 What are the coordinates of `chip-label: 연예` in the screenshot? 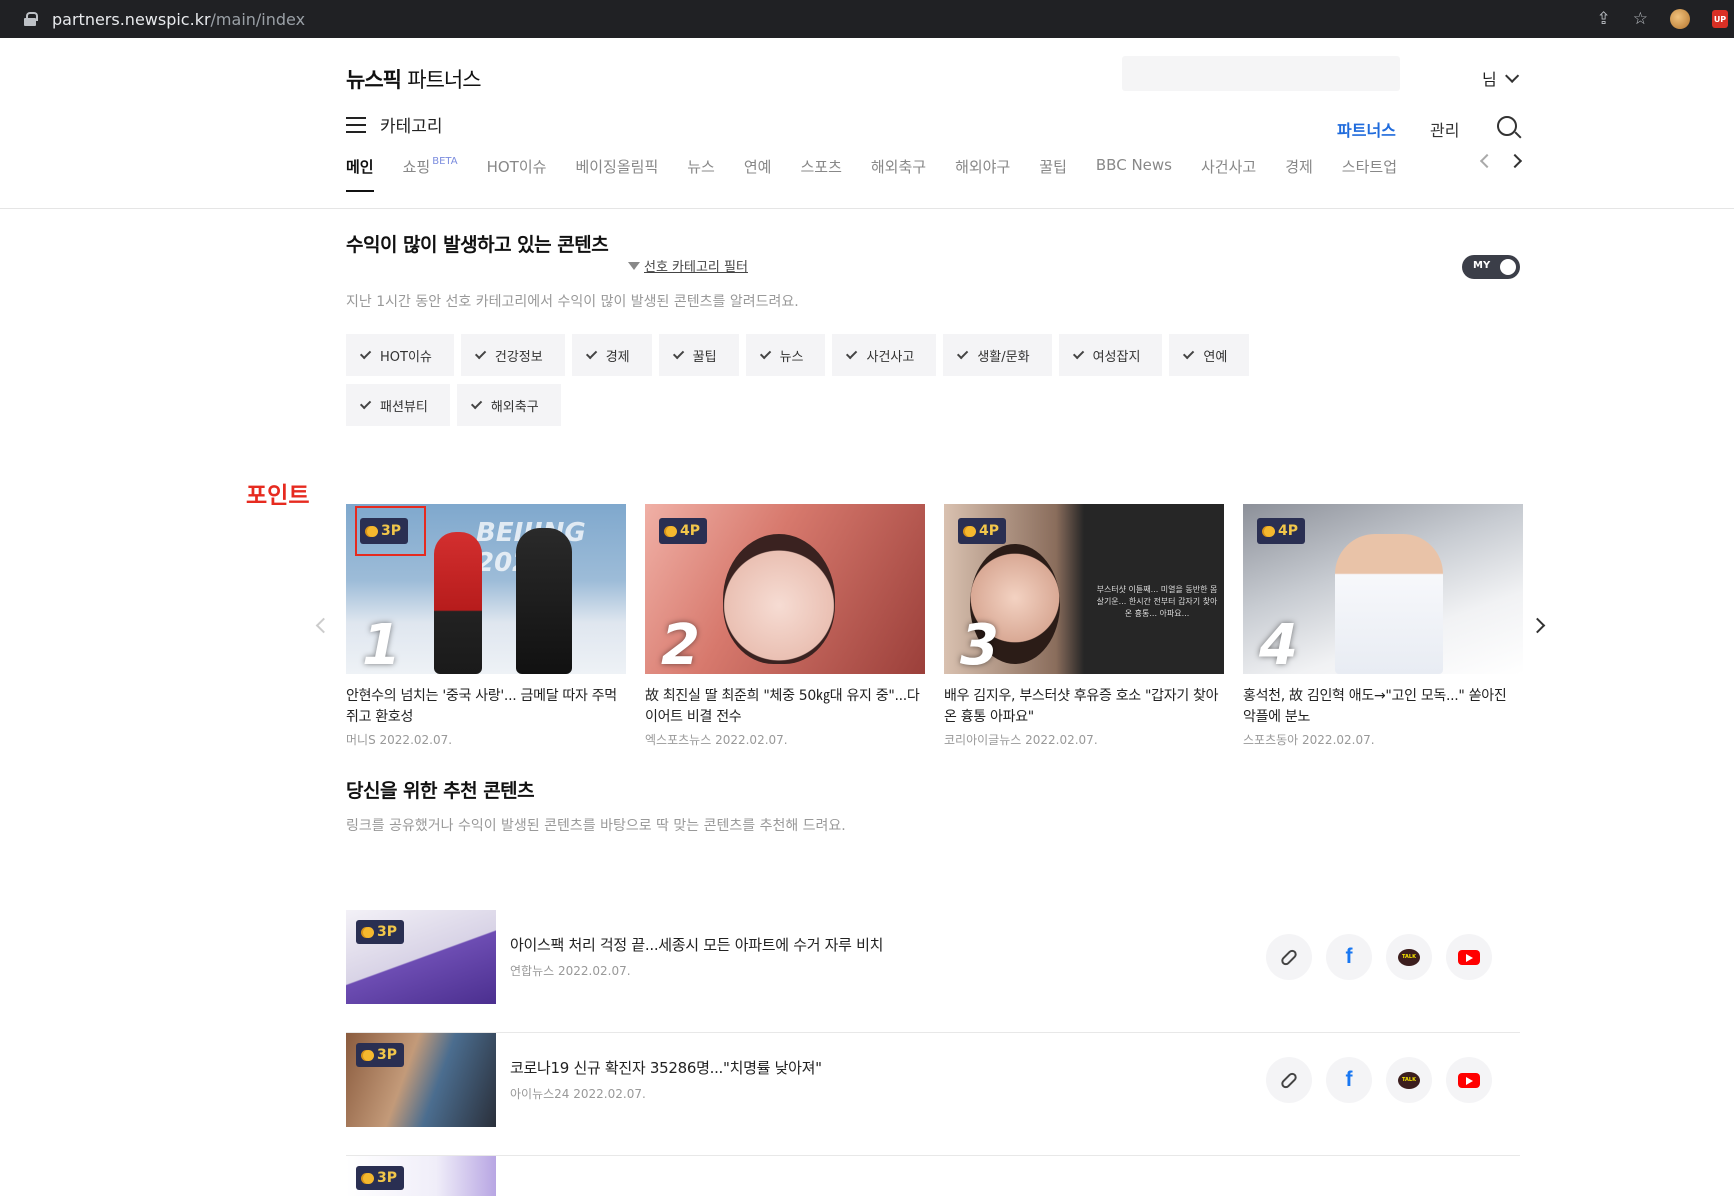 It's located at (1215, 355).